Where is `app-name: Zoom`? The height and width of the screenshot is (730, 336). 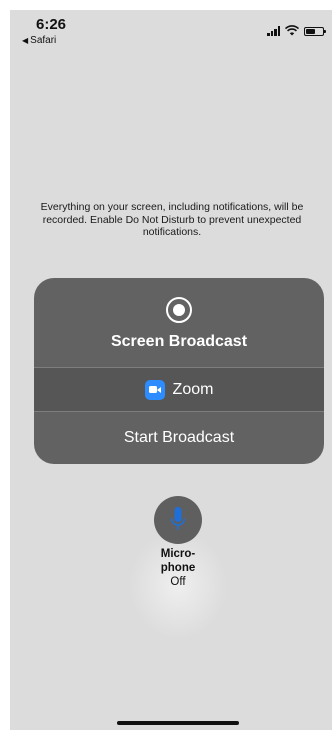
app-name: Zoom is located at coordinates (193, 389).